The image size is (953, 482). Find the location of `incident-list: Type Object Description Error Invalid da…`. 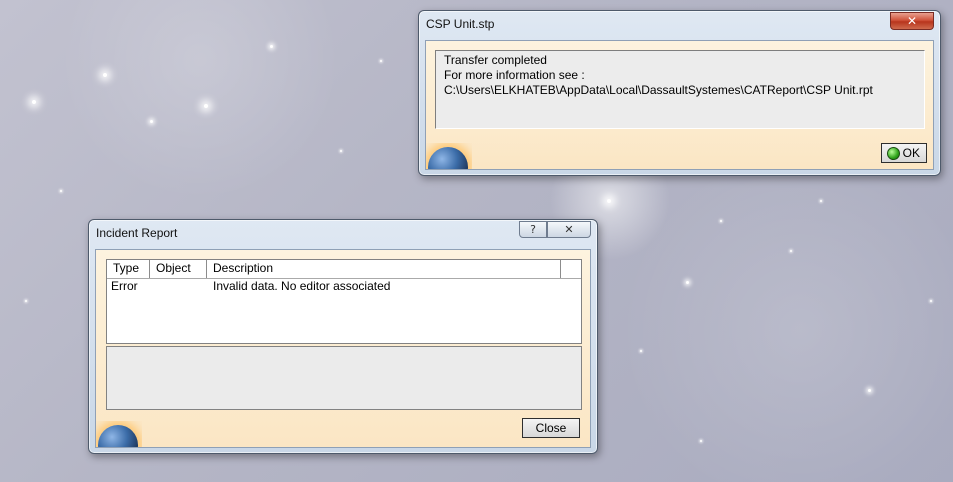

incident-list: Type Object Description Error Invalid da… is located at coordinates (344, 301).